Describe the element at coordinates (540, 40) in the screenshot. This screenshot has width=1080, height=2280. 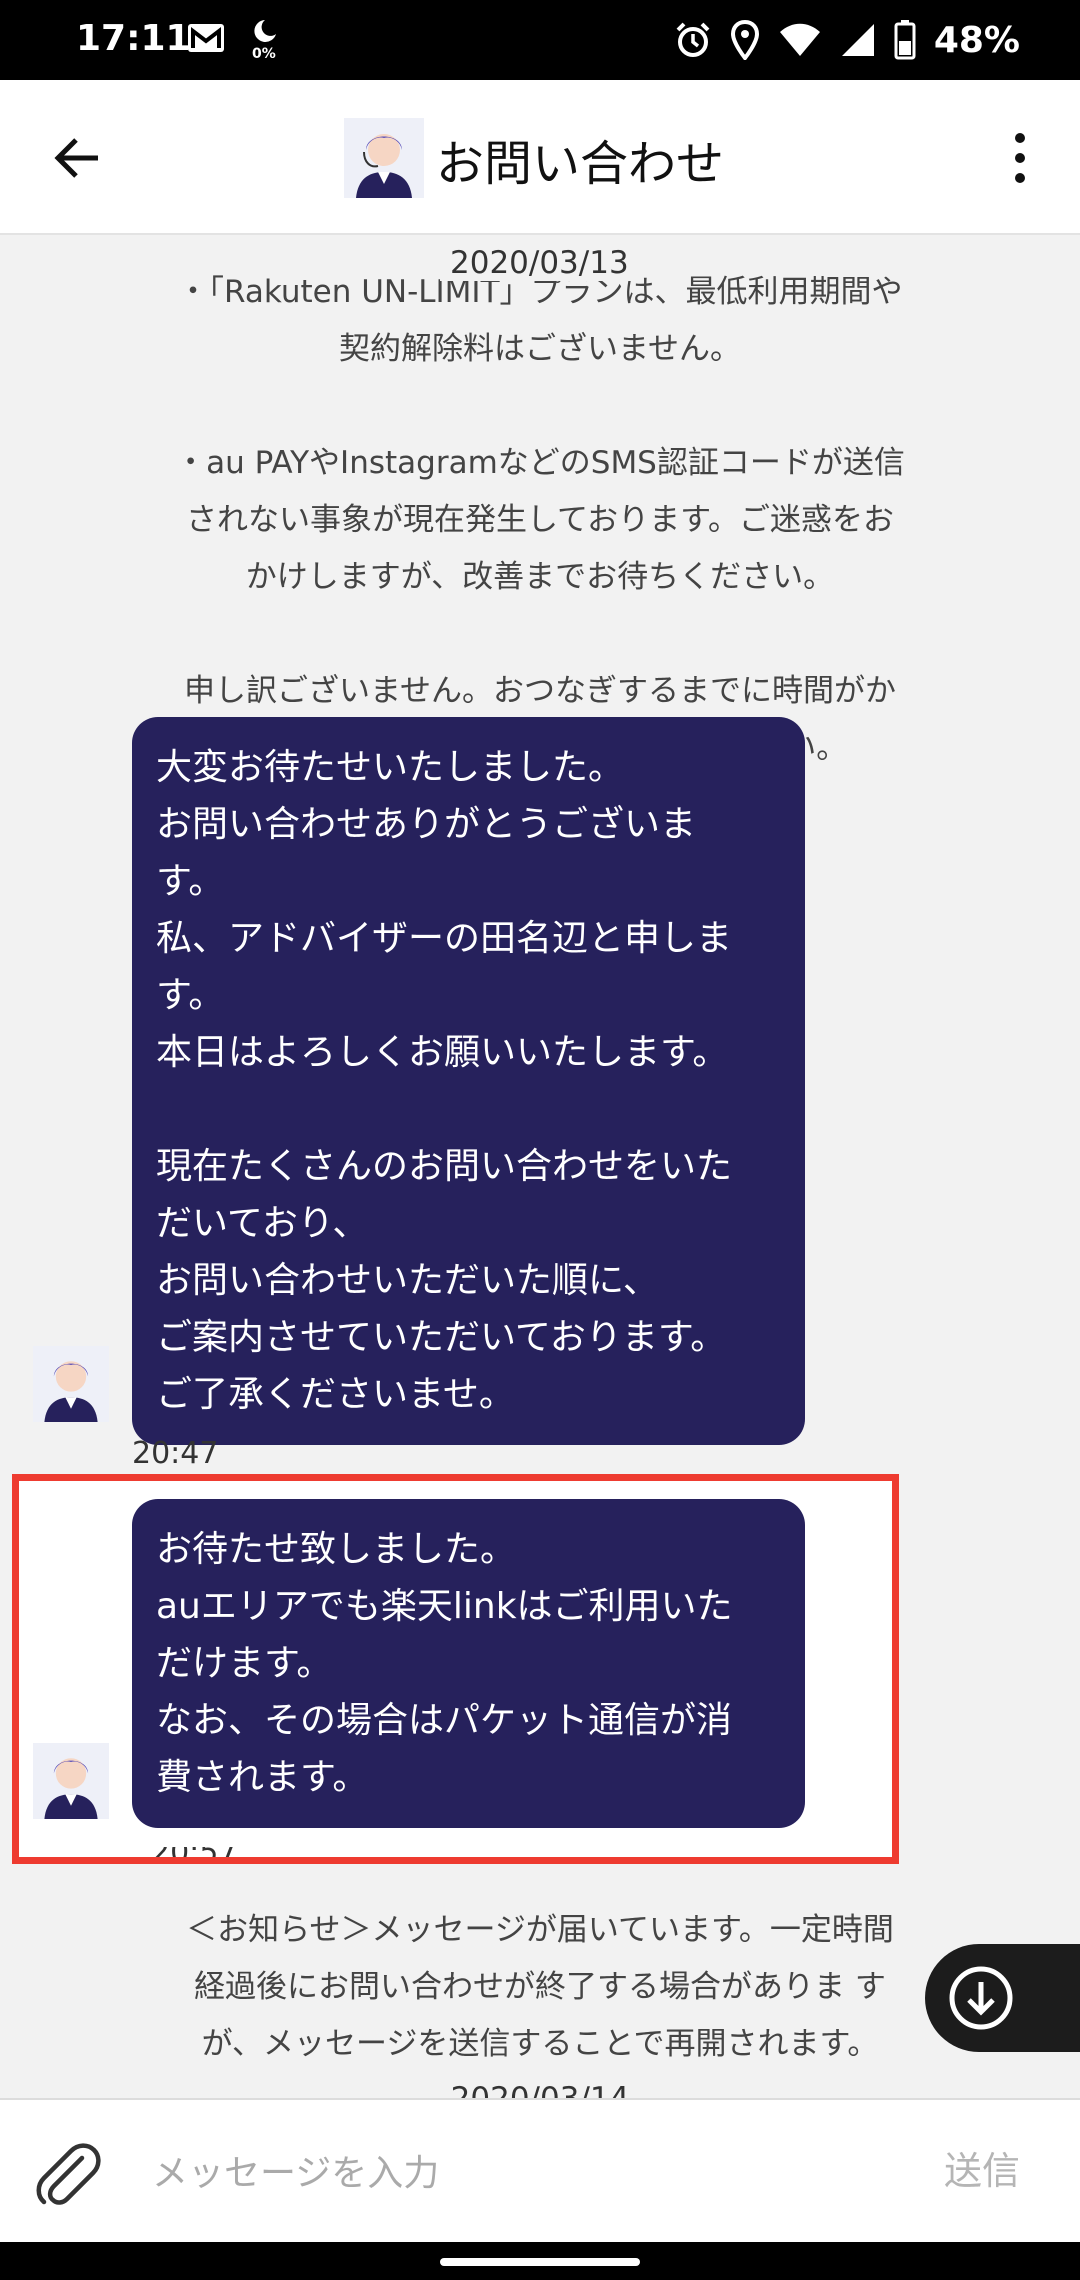
I see `status-bar: 17:11 0% 48%` at that location.